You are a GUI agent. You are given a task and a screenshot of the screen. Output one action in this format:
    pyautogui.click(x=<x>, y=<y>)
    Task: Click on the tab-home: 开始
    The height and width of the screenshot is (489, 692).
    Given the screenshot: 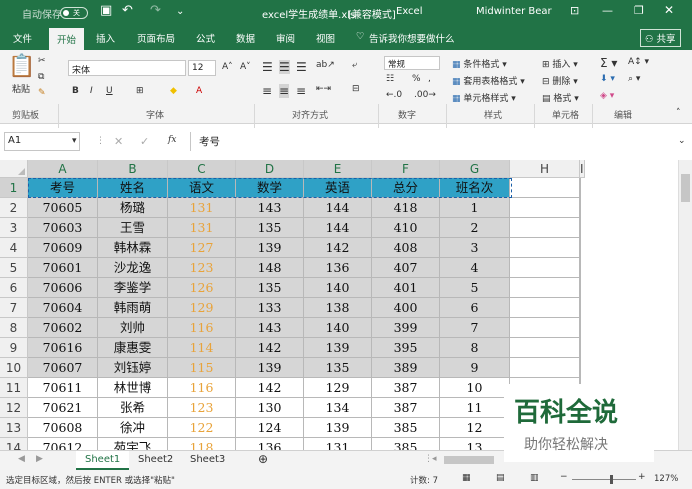 What is the action you would take?
    pyautogui.click(x=67, y=39)
    